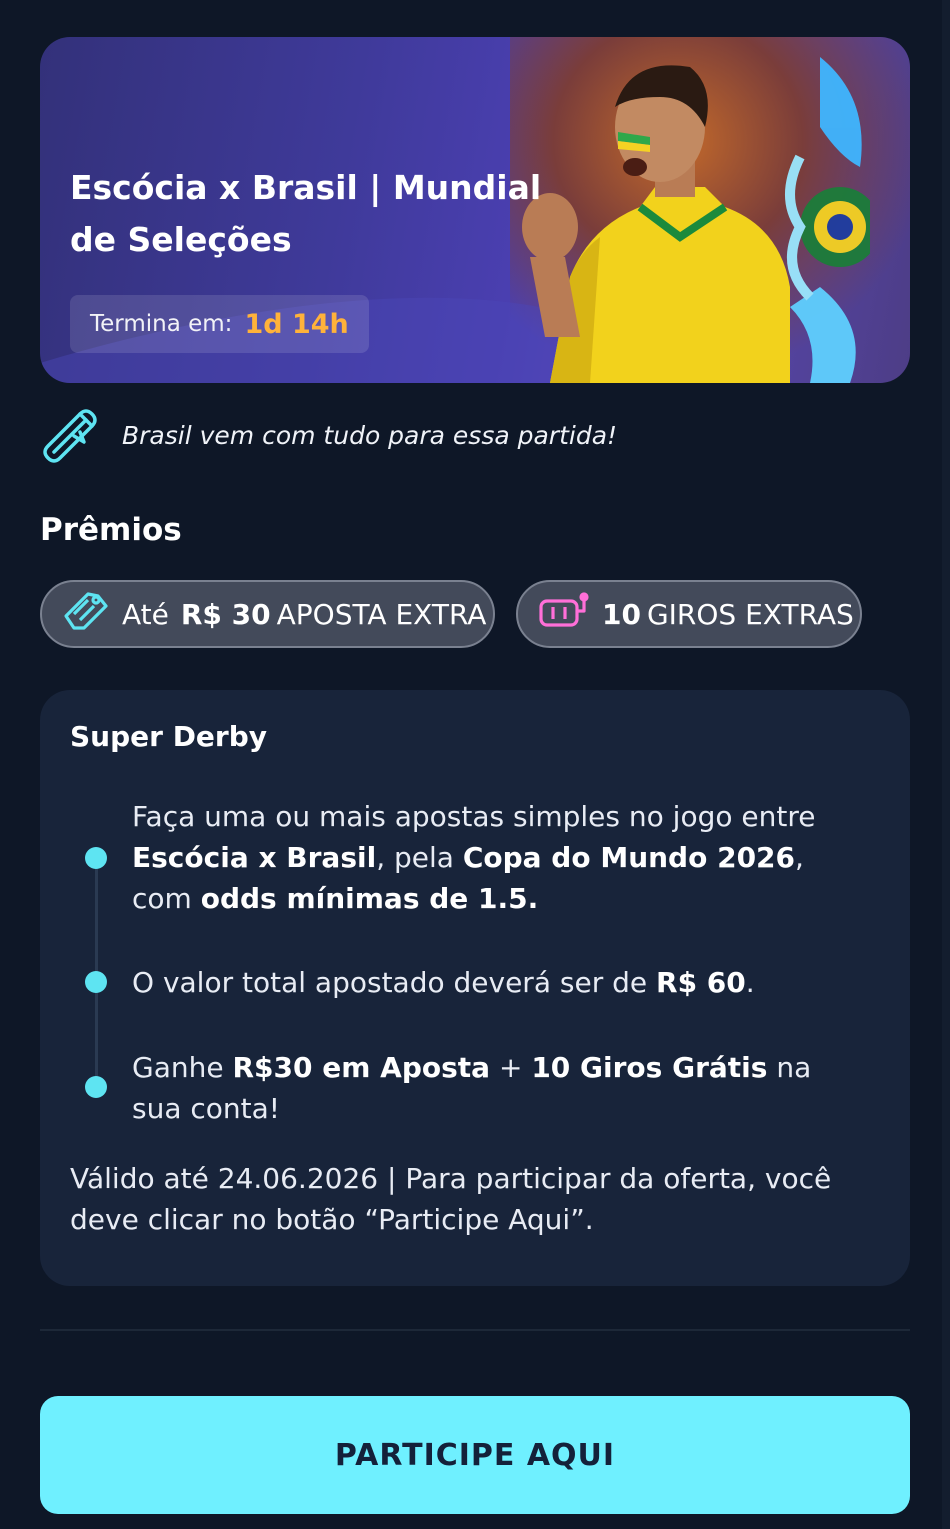 The image size is (950, 1529). What do you see at coordinates (306, 213) in the screenshot?
I see `banner-title: Escócia x Brasil | Mundial de Seleções` at bounding box center [306, 213].